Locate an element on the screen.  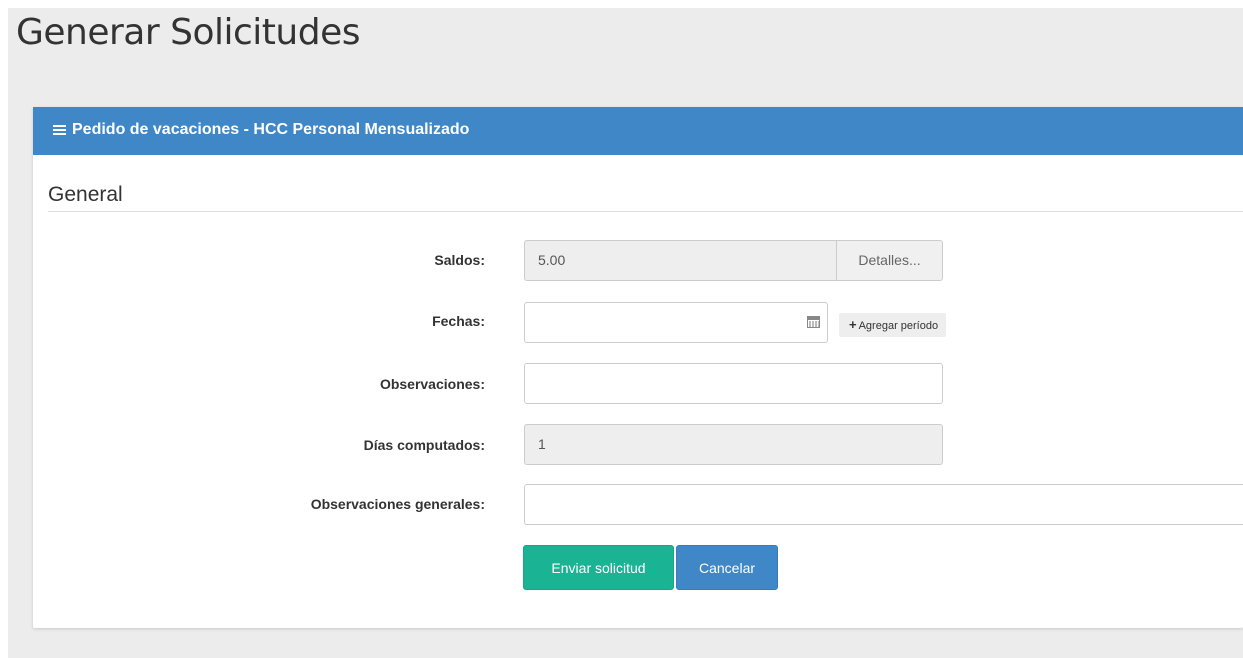
observaciones-generales-input is located at coordinates (883, 504).